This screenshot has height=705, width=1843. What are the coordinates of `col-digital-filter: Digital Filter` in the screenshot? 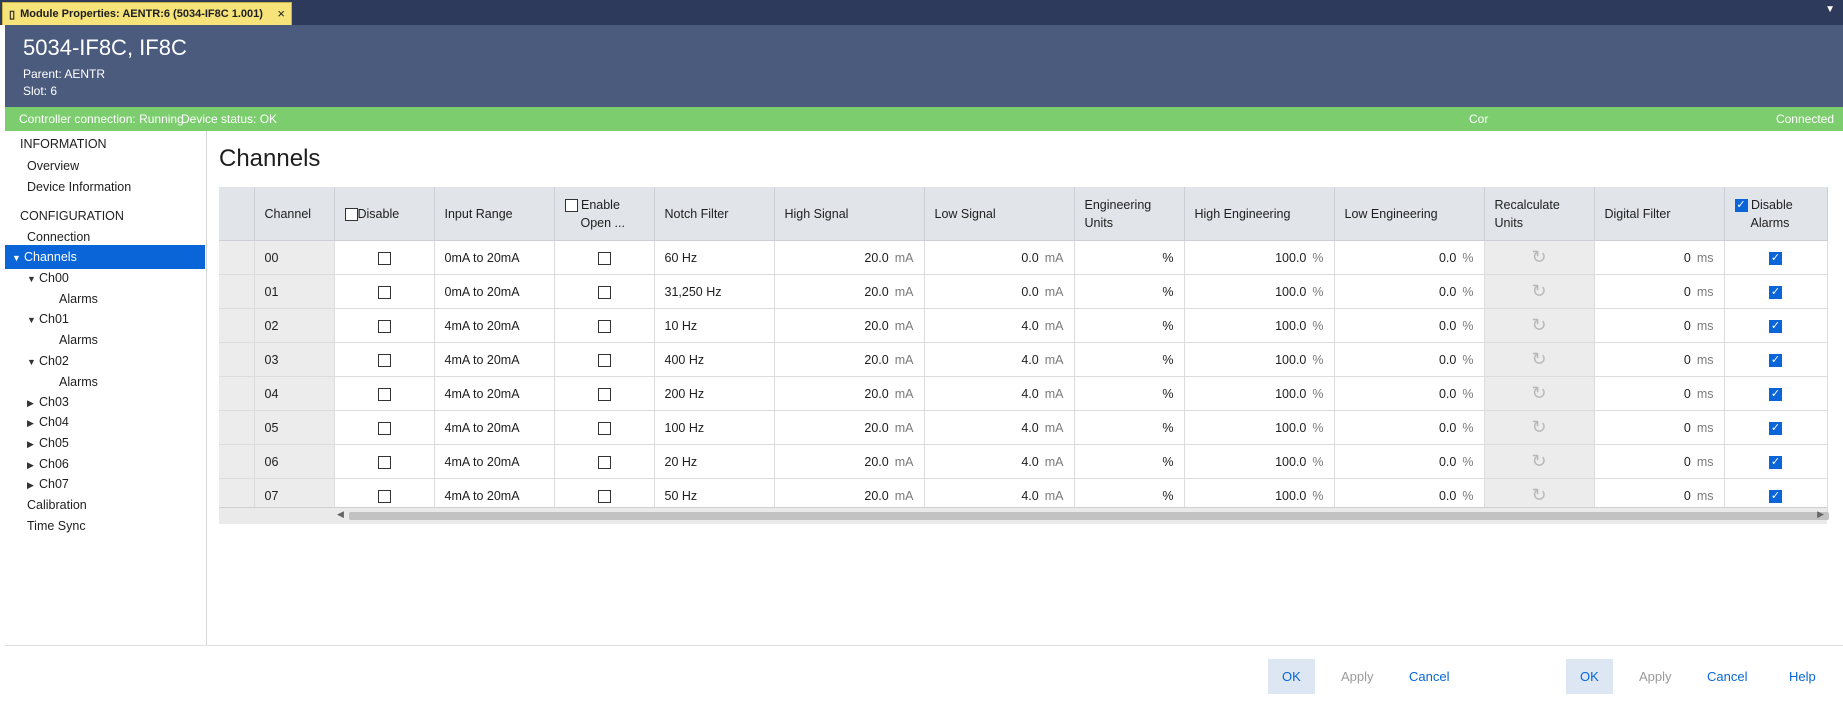 It's located at (1659, 214).